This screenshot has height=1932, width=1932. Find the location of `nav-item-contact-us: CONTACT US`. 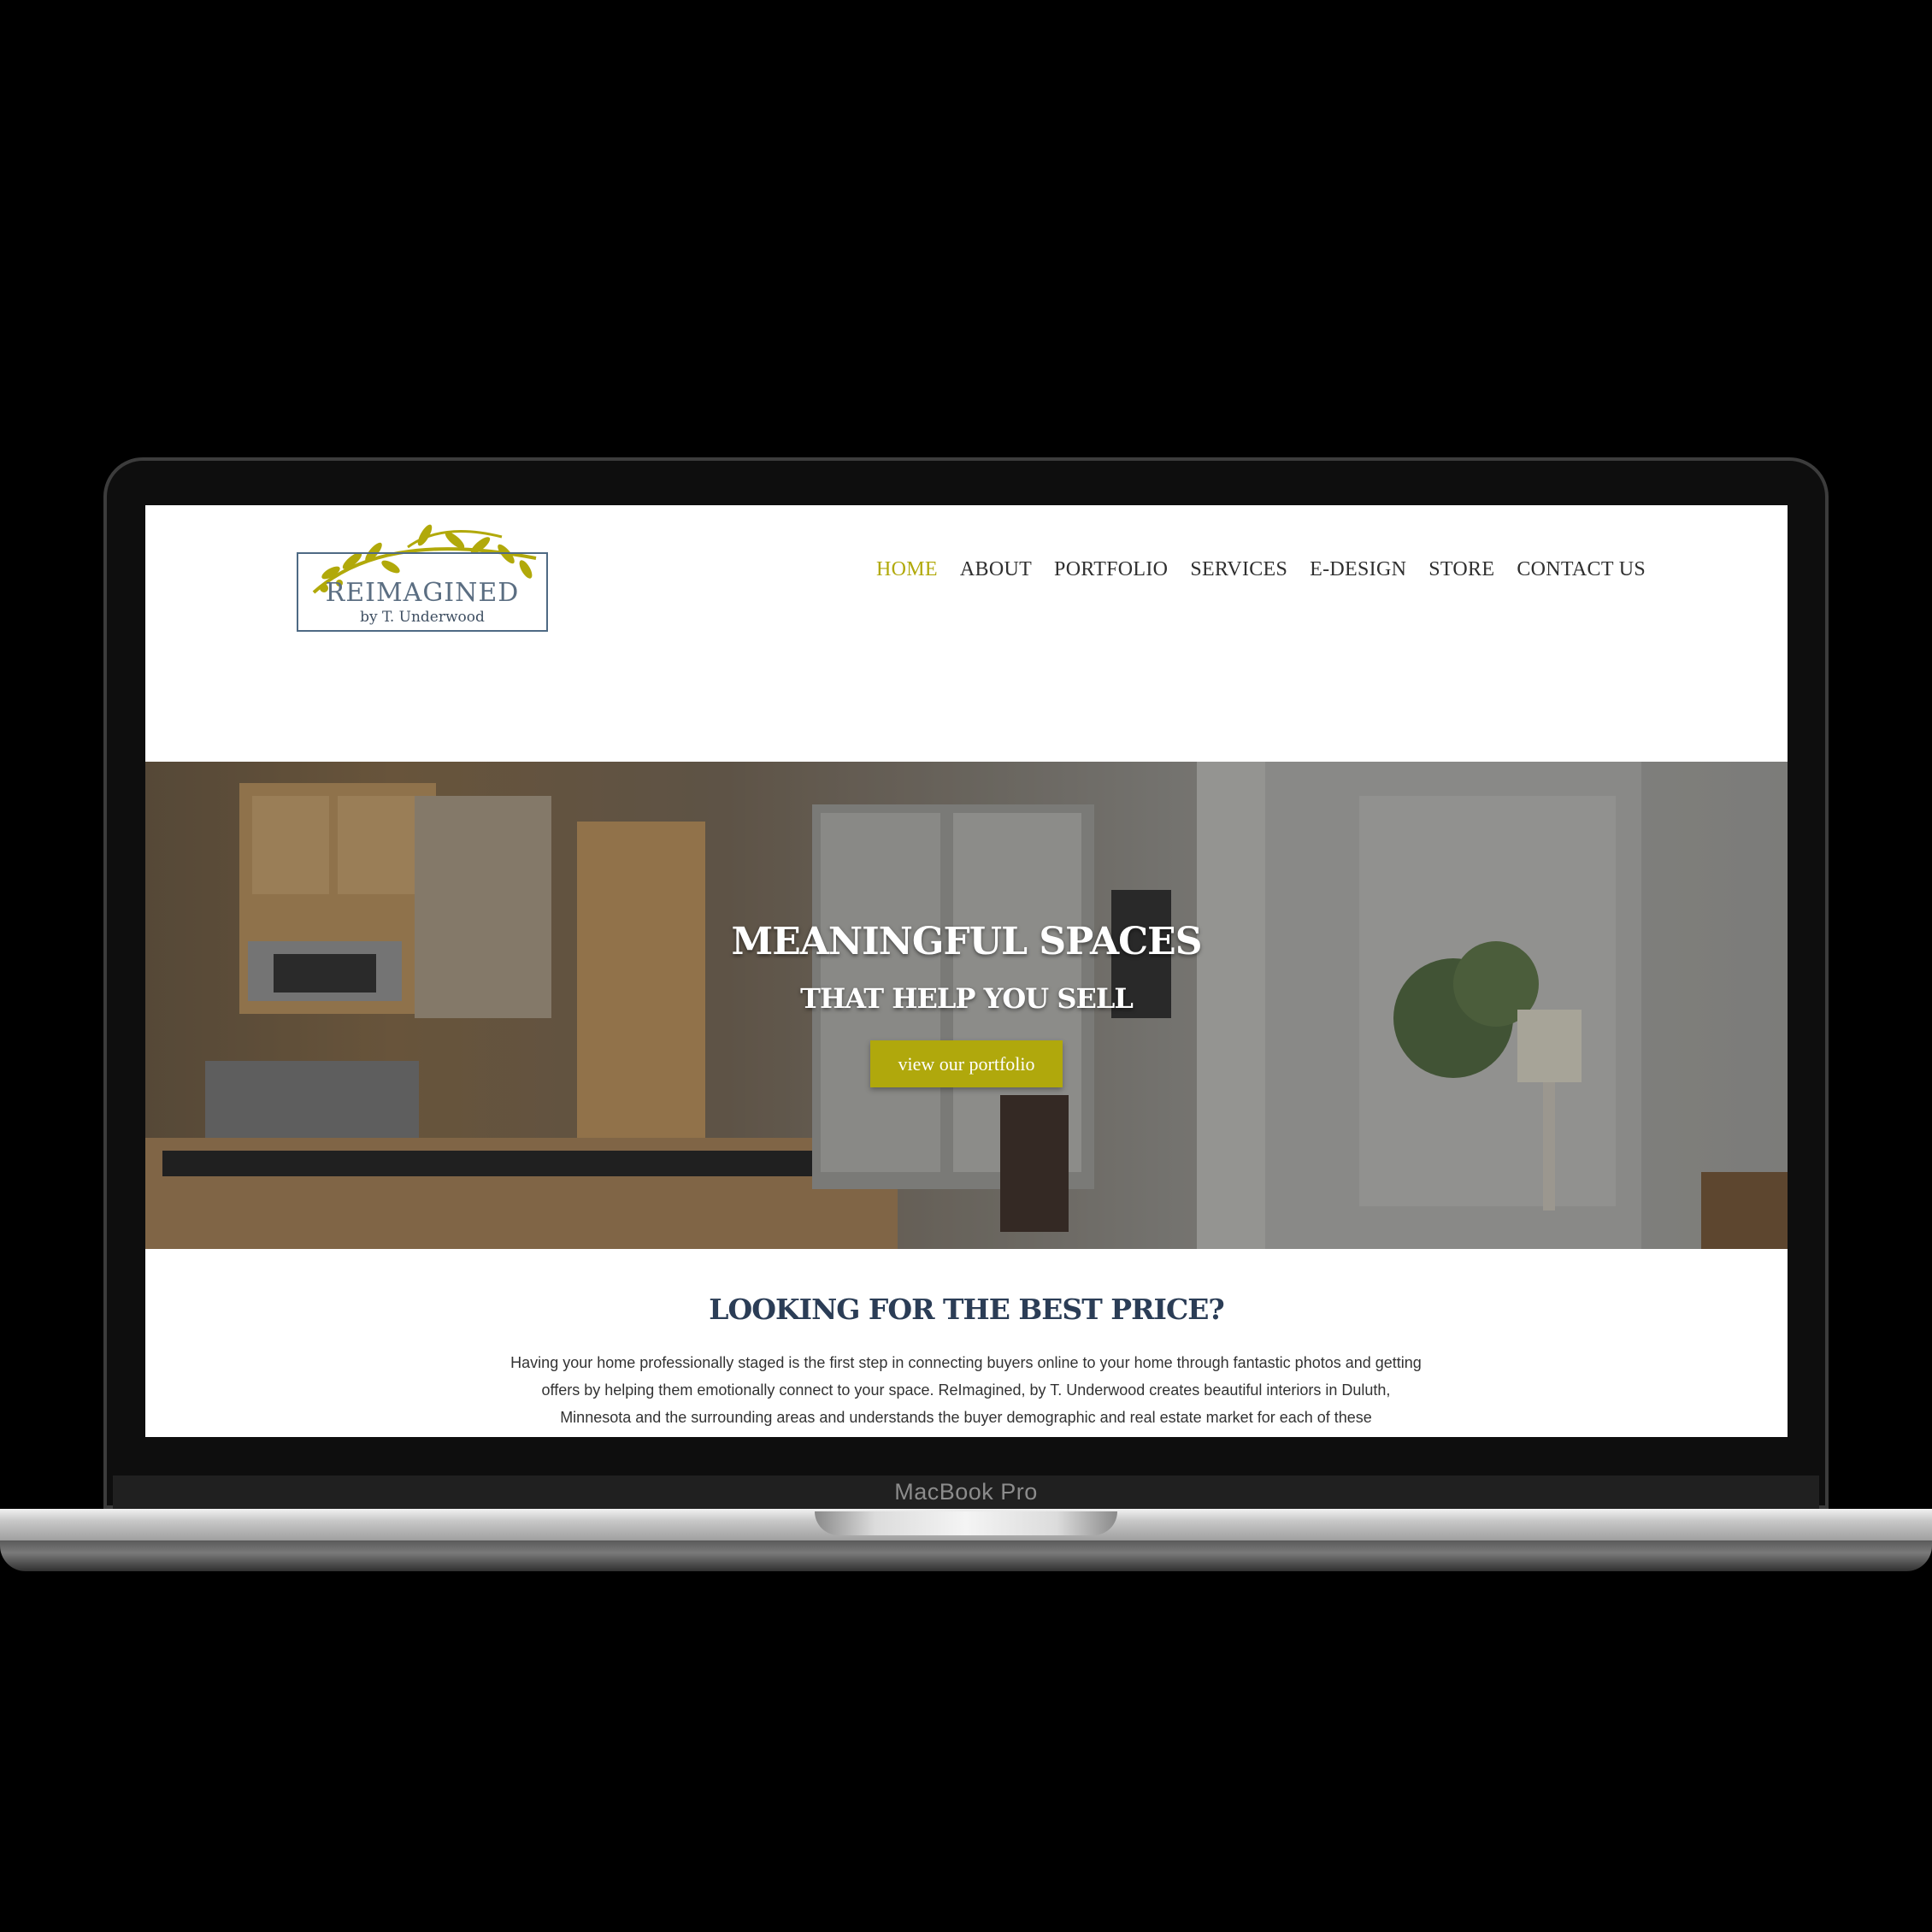

nav-item-contact-us: CONTACT US is located at coordinates (1581, 569).